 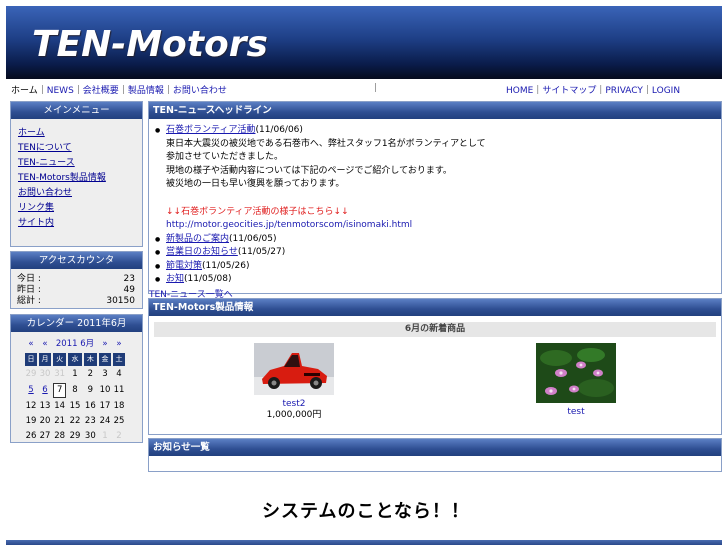 What do you see at coordinates (90, 436) in the screenshot?
I see `day-cell: 30` at bounding box center [90, 436].